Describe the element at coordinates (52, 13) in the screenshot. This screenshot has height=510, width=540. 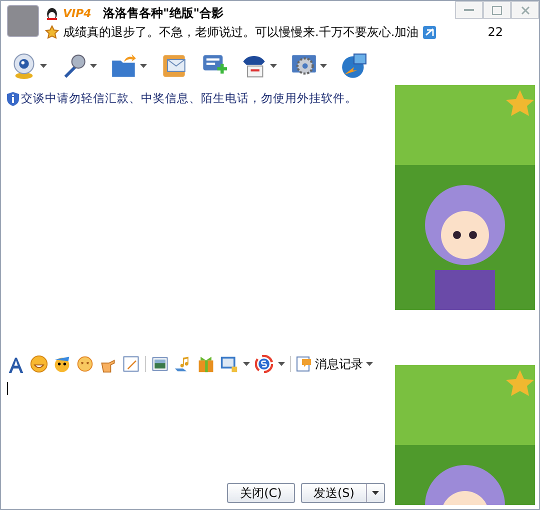
I see `penguin-icon` at that location.